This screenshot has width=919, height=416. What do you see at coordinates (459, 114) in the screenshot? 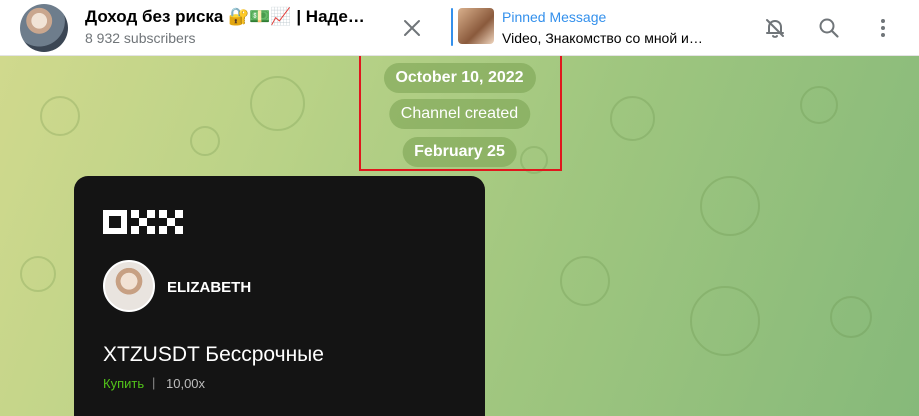
I see `channel-created-message: Channel created` at bounding box center [459, 114].